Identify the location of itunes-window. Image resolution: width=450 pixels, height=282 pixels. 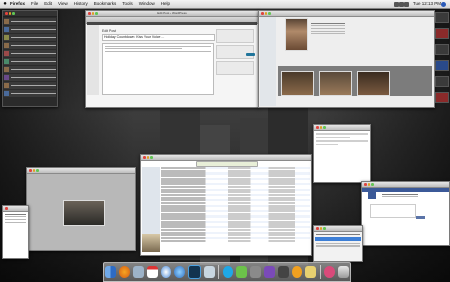
(226, 205).